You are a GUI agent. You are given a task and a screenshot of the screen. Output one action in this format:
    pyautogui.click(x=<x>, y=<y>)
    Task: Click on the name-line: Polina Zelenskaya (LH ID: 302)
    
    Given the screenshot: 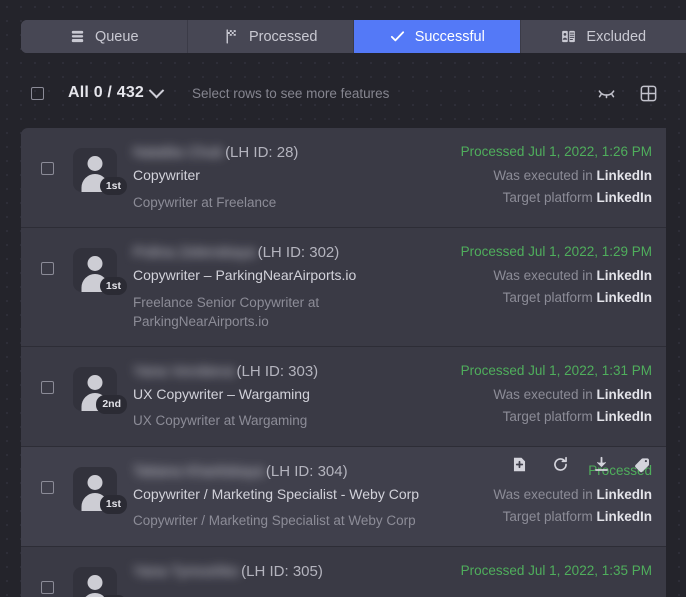 What is the action you would take?
    pyautogui.click(x=280, y=252)
    